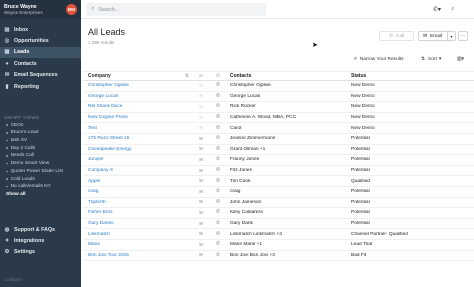  What do you see at coordinates (138, 128) in the screenshot?
I see `company-link: Test` at bounding box center [138, 128].